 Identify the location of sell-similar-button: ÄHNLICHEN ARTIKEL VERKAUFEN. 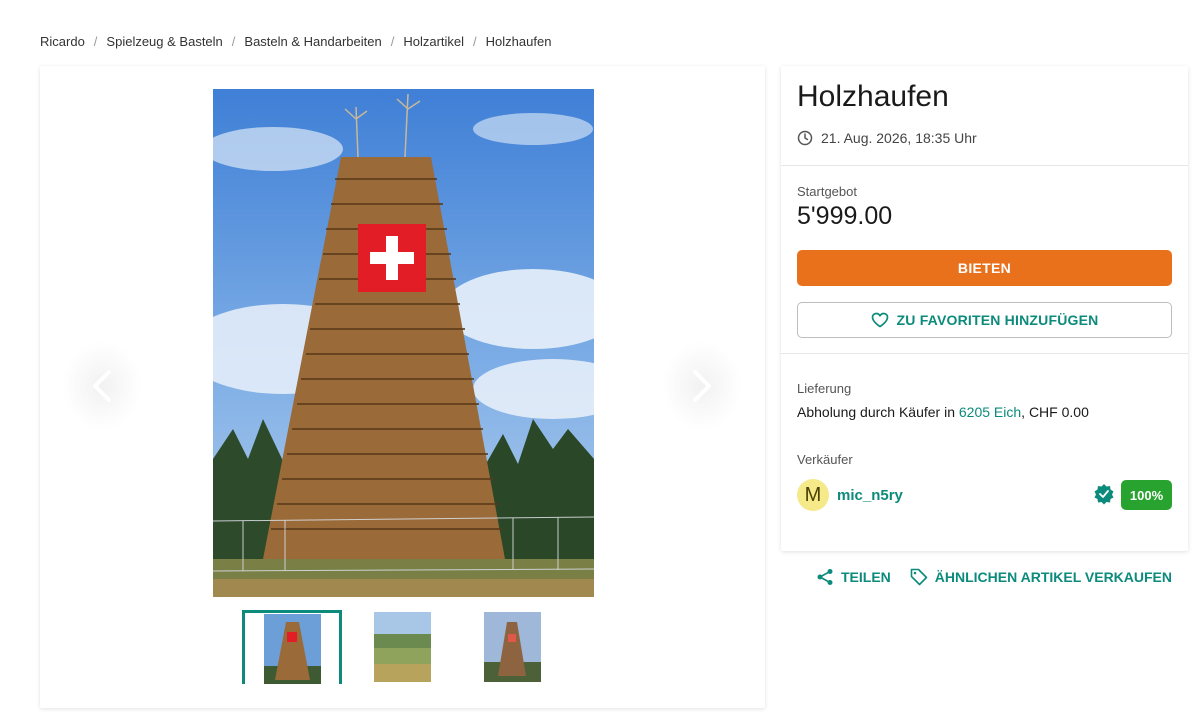
(1041, 577).